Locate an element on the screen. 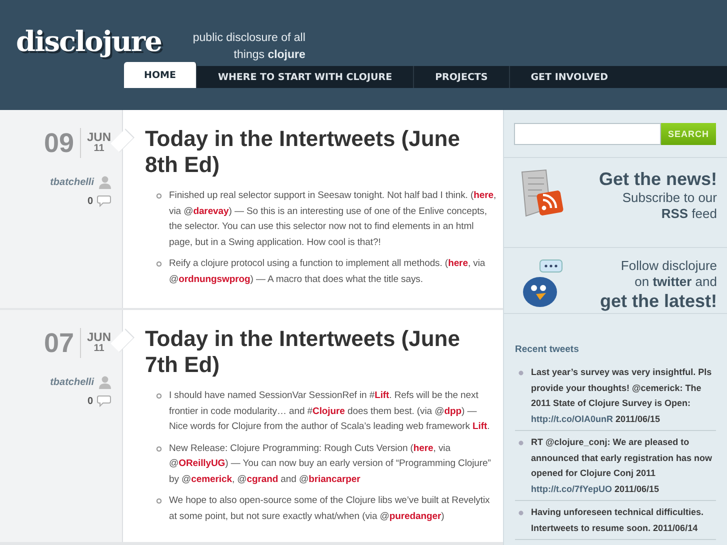 This screenshot has height=545, width=727. post-title: Today in the Intertweets (June 7th Ed) is located at coordinates (321, 352).